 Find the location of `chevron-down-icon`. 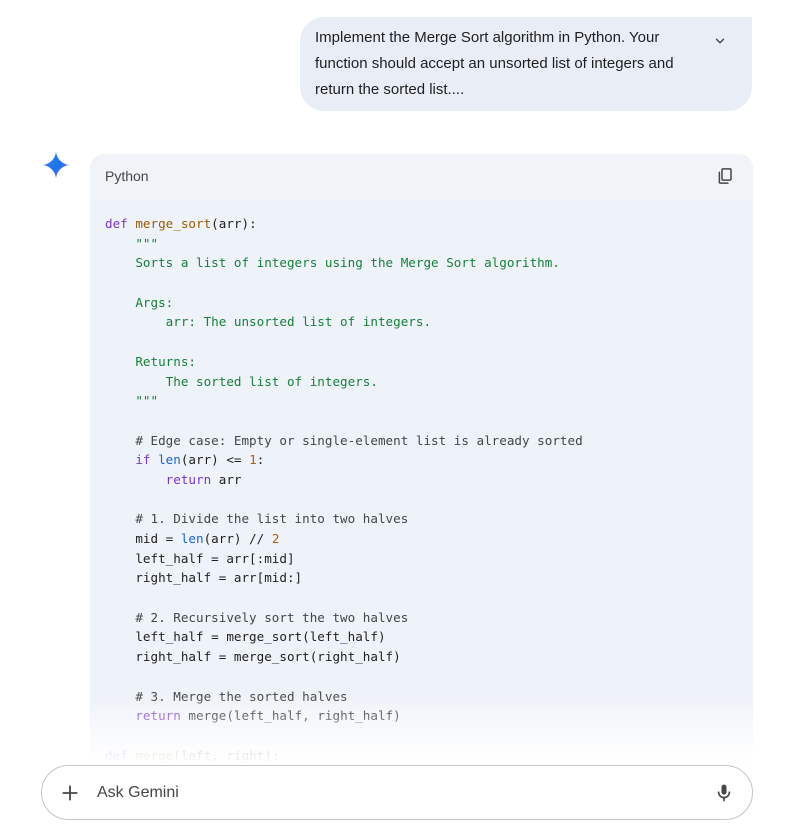

chevron-down-icon is located at coordinates (720, 41).